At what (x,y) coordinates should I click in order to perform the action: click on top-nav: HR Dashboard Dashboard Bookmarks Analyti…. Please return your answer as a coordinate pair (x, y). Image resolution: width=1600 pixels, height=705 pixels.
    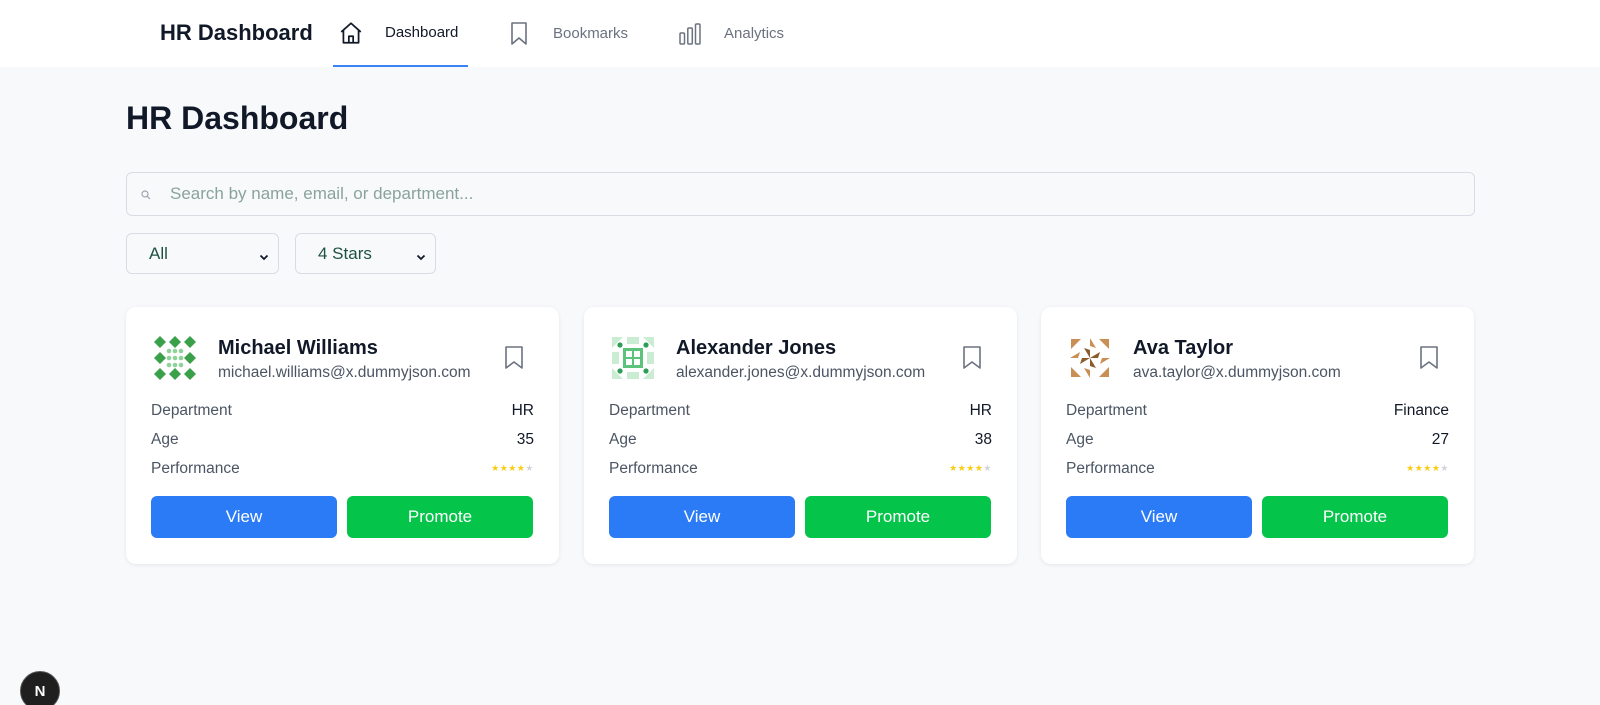
    Looking at the image, I should click on (800, 33).